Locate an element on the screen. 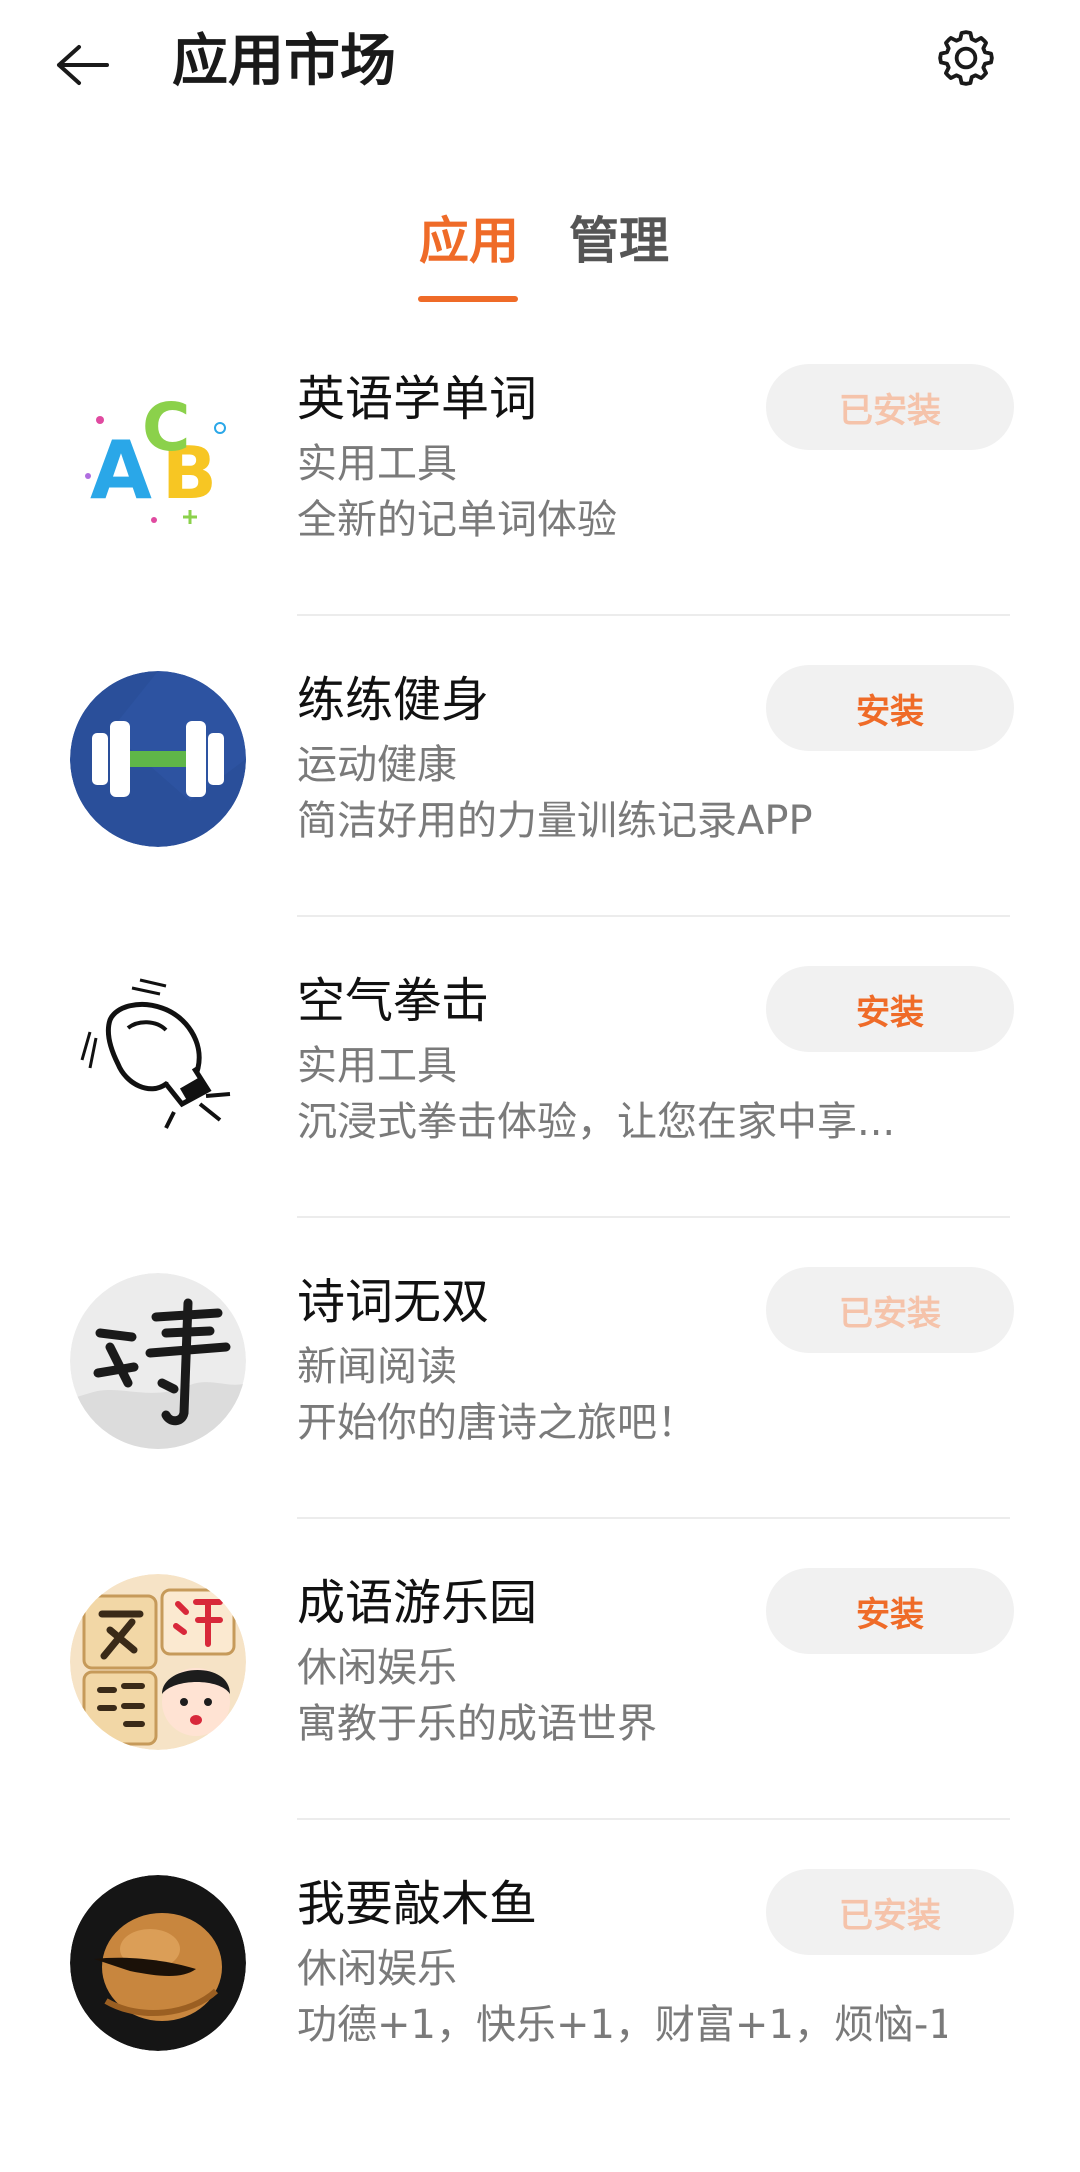  list-item: 我要敲木鱼 休闲娱乐 功德+1，快乐+1，财富+1，烦恼-1 已安装 is located at coordinates (540, 2020).